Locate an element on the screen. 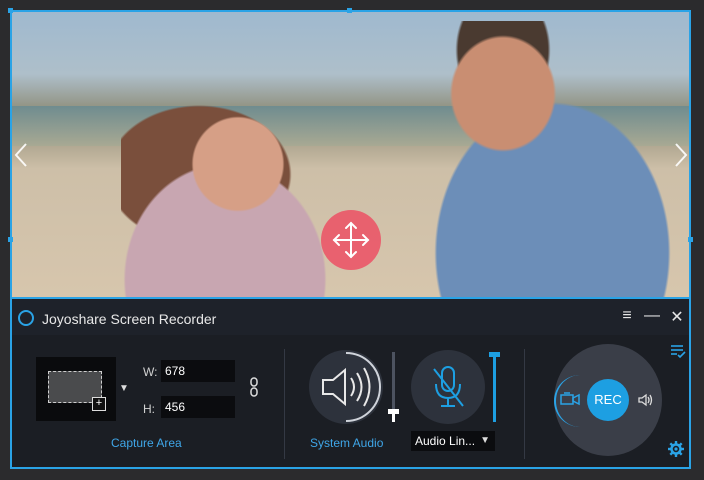 This screenshot has height=480, width=704. microphone-volume-knob is located at coordinates (494, 354).